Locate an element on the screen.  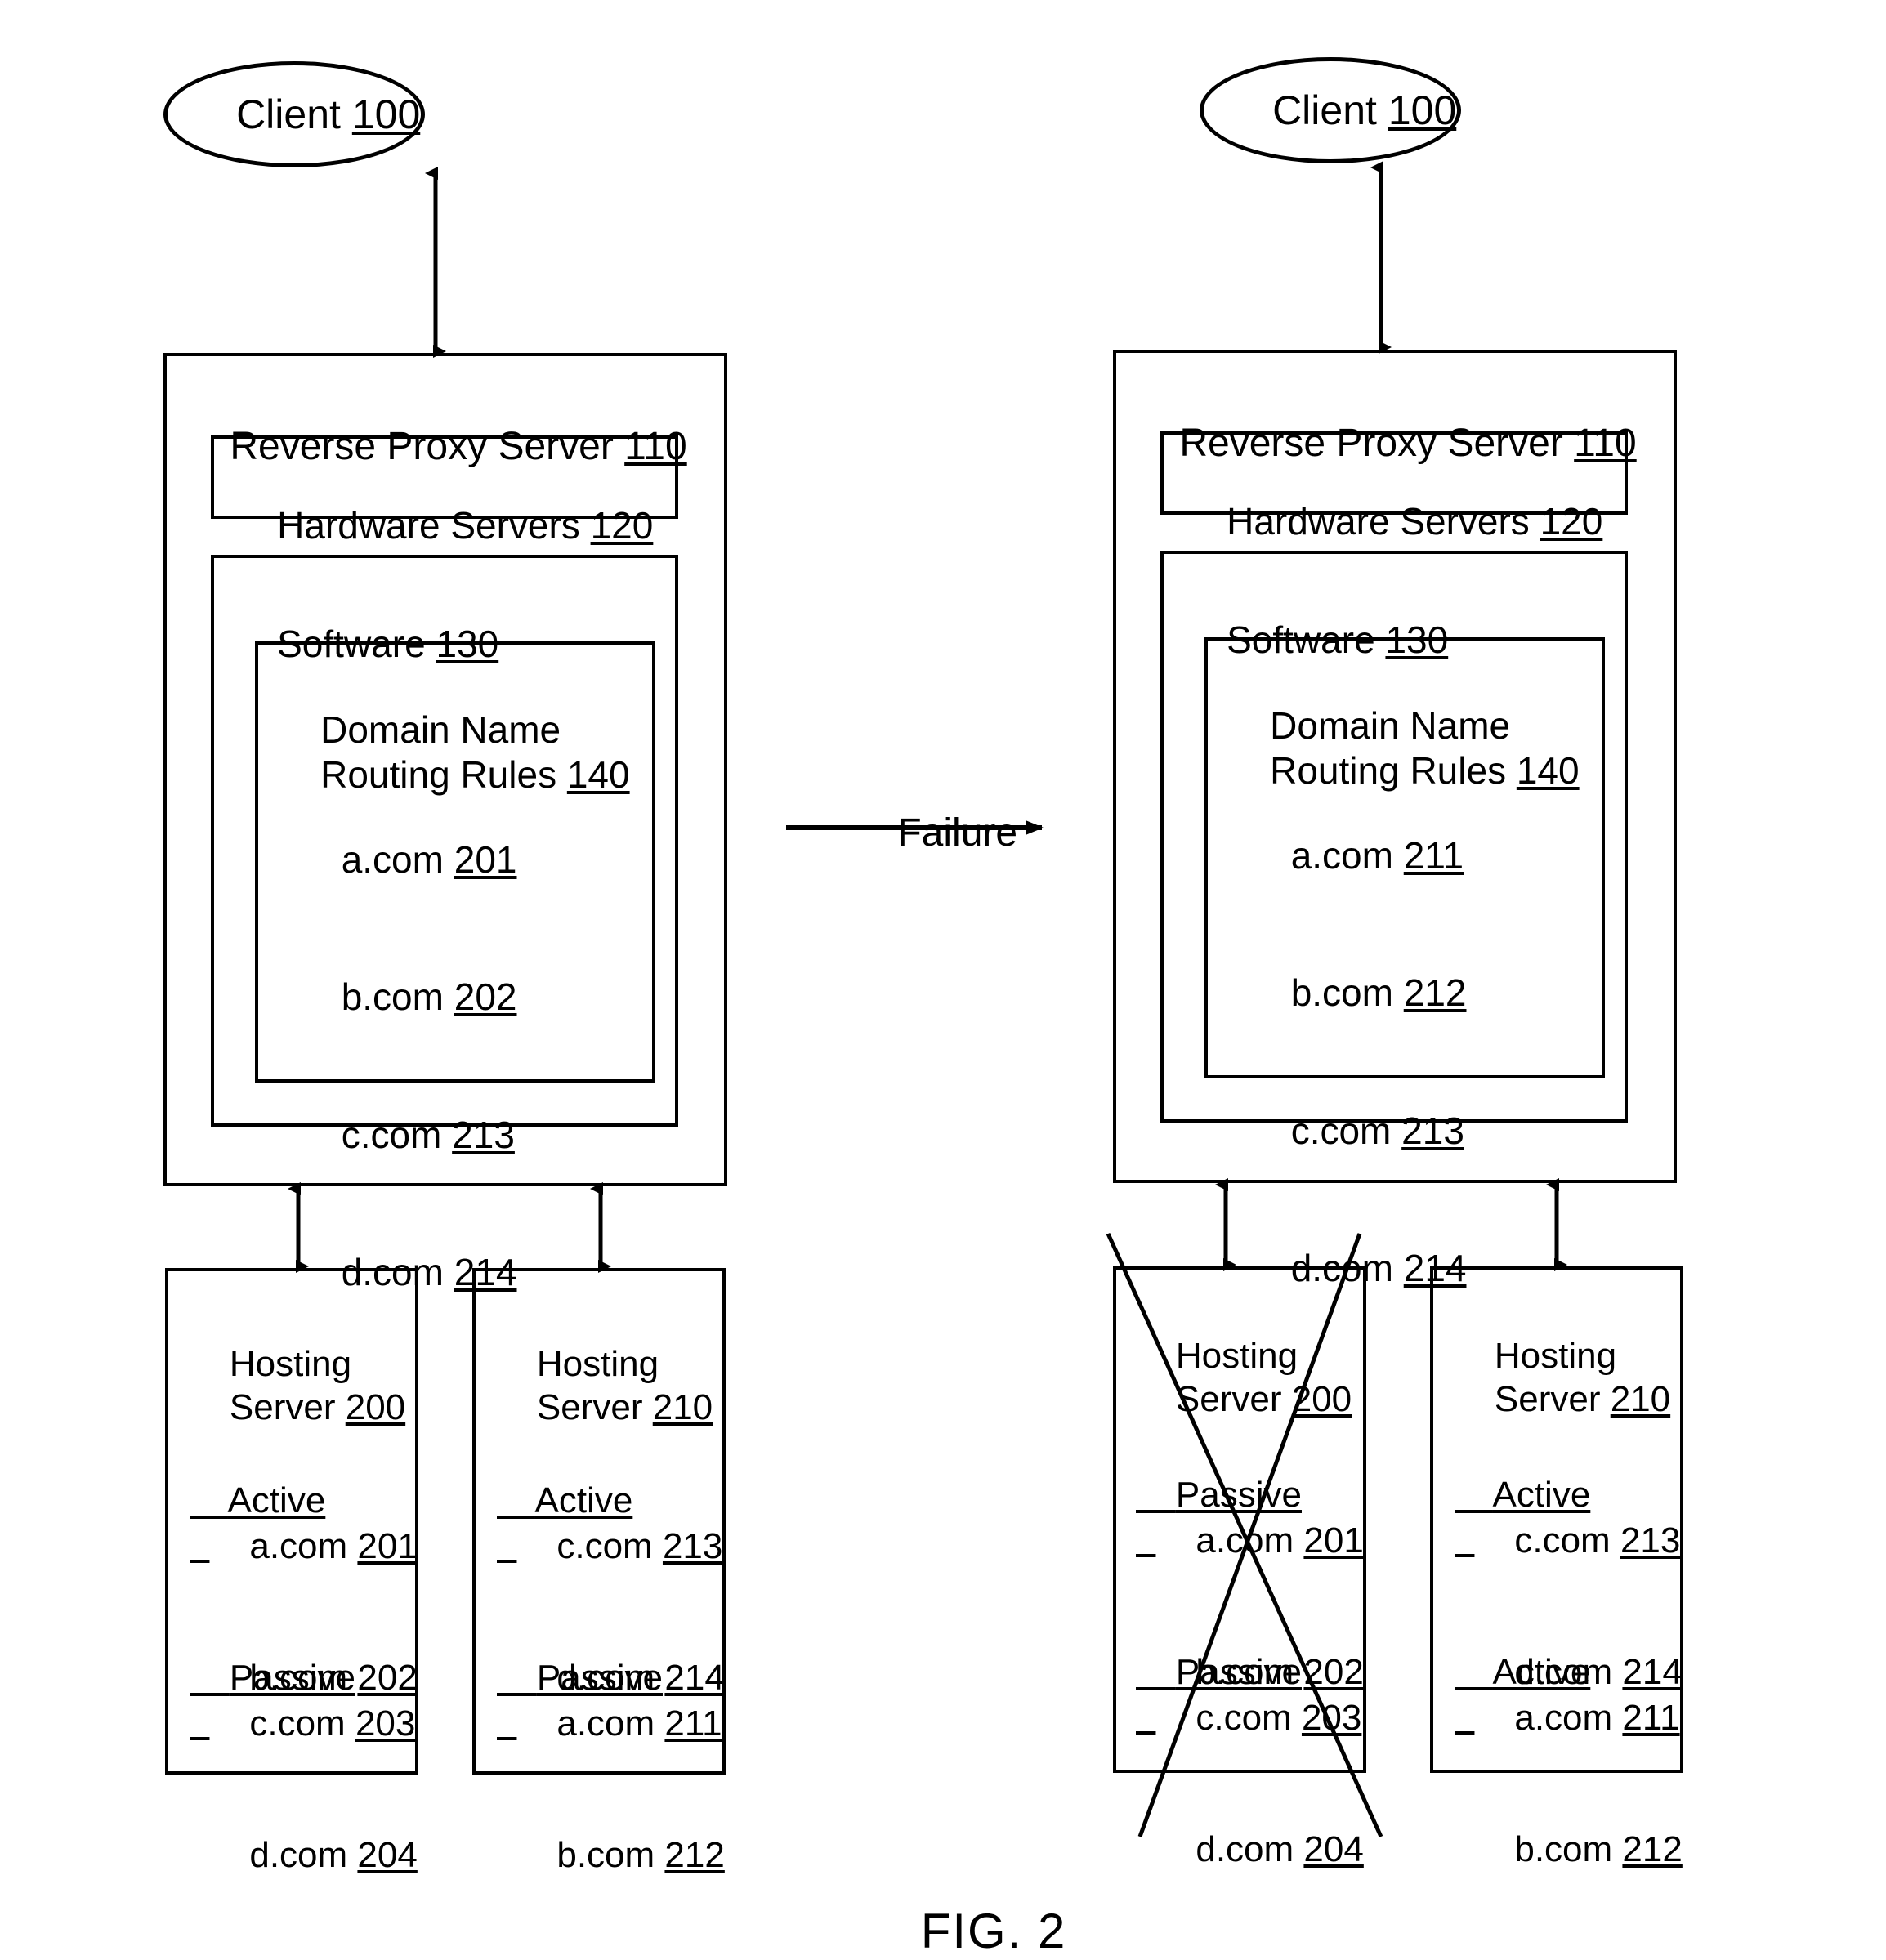
client-node-after: Client 100 is located at coordinates (1330, 110).